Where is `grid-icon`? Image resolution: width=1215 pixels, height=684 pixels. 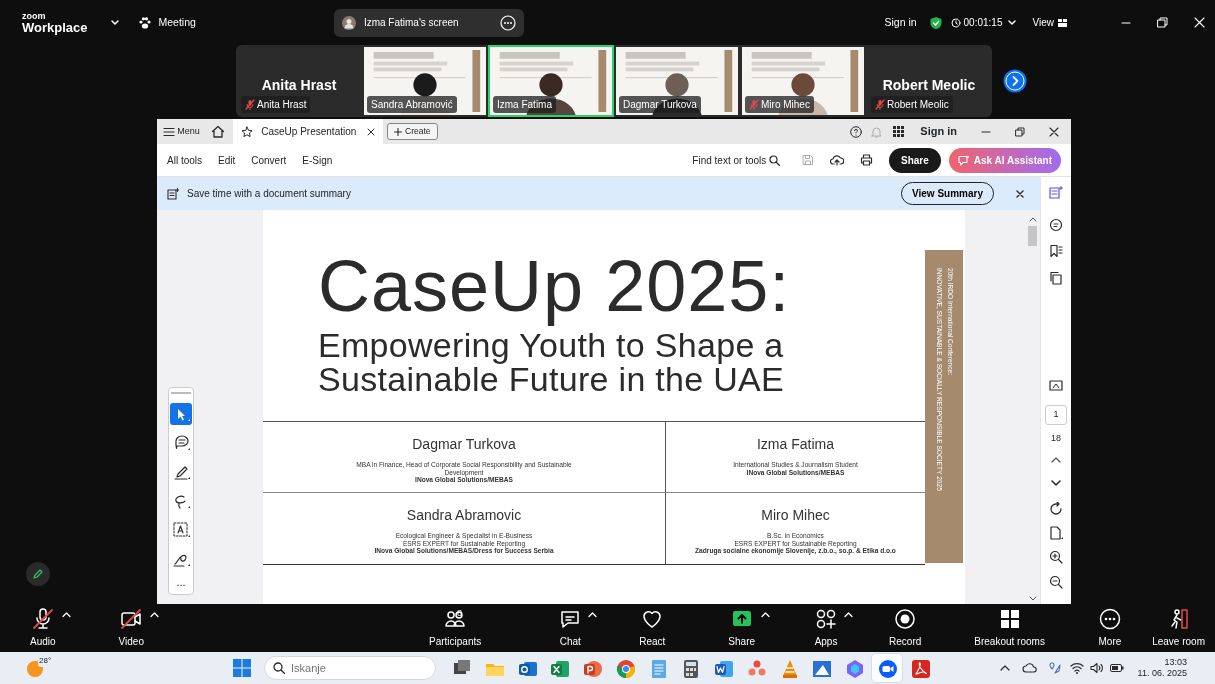
grid-icon is located at coordinates (1062, 22).